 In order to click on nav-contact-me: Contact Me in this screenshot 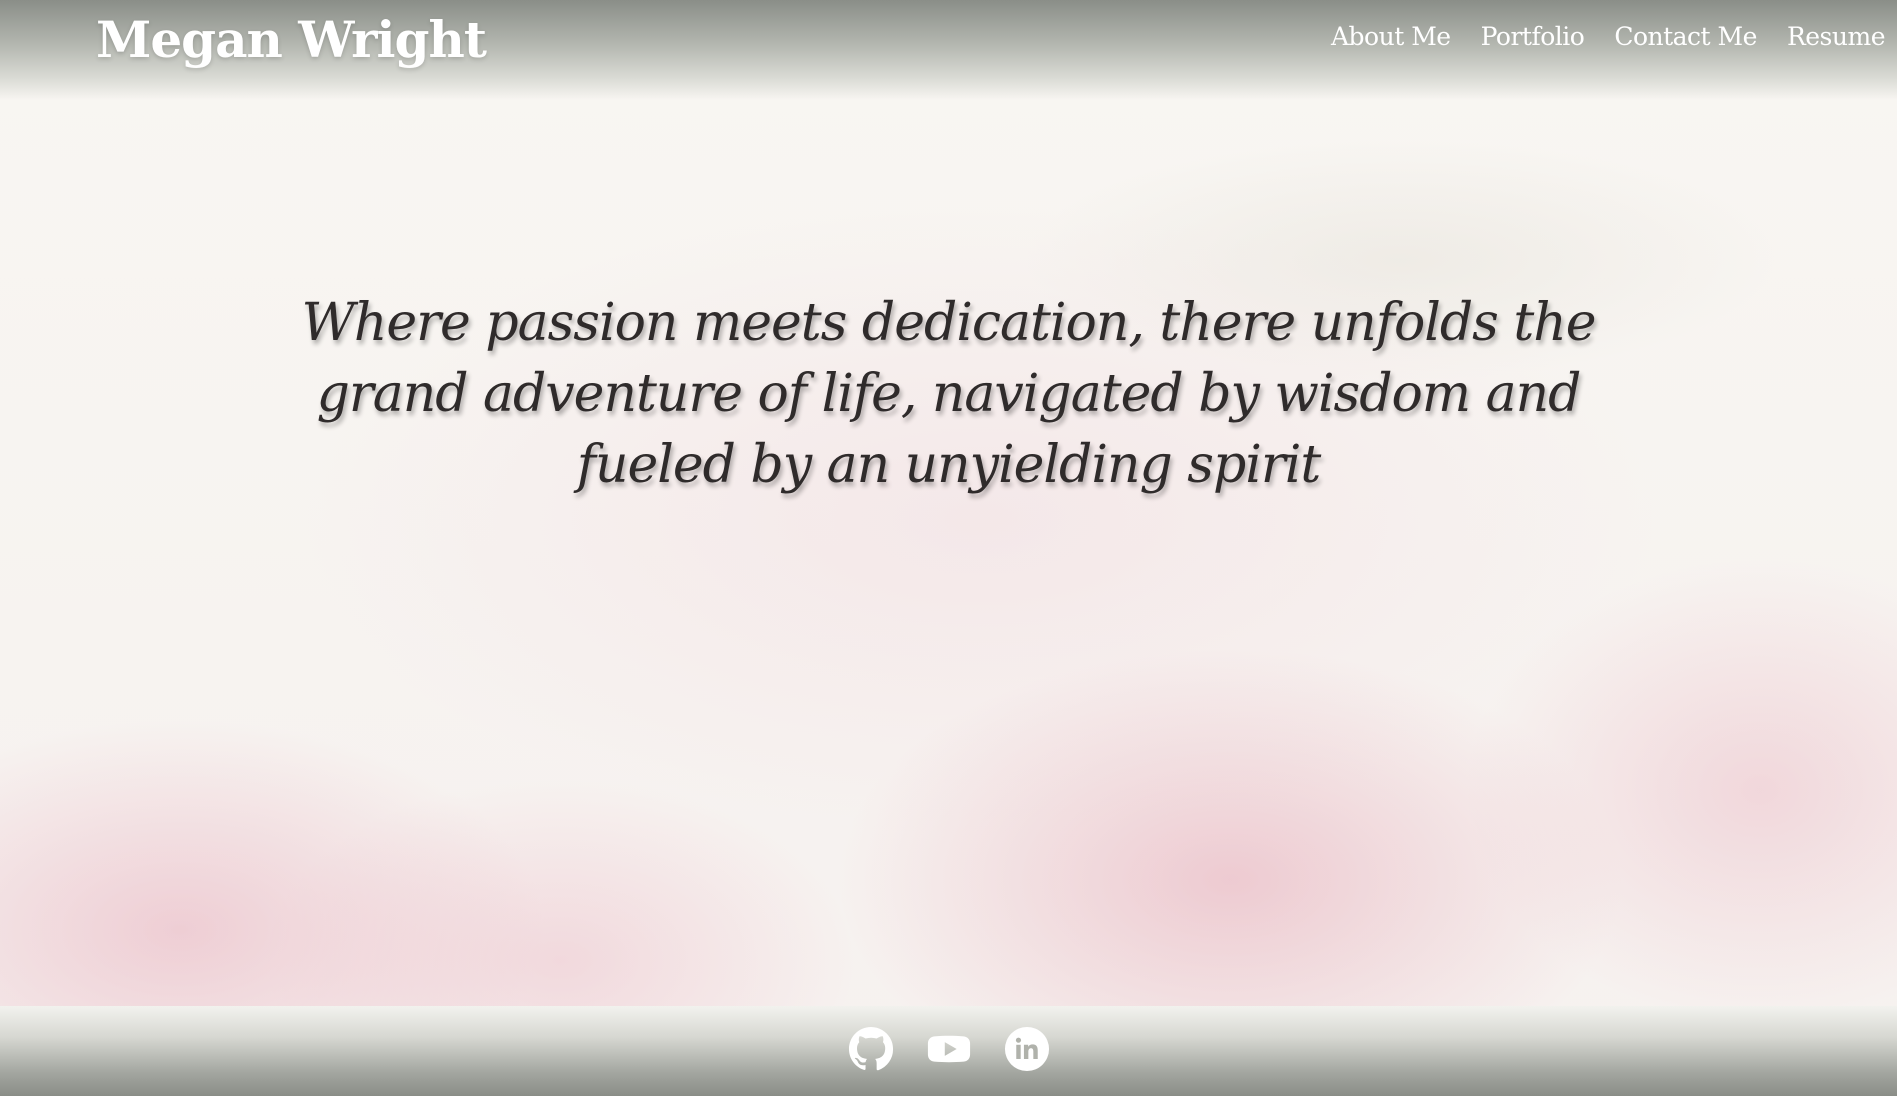, I will do `click(1685, 36)`.